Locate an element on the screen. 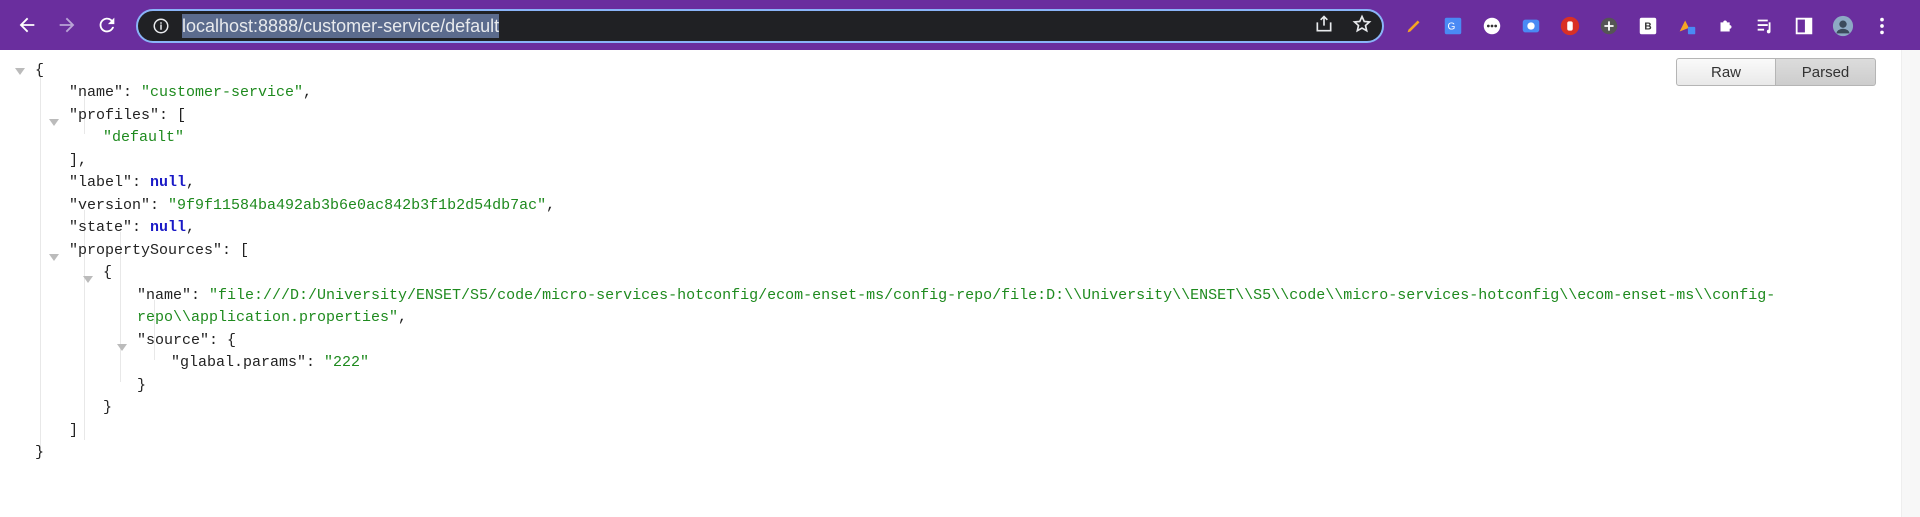 The width and height of the screenshot is (1920, 517). address-bar: localhost:8888/customer-service/default is located at coordinates (760, 26).